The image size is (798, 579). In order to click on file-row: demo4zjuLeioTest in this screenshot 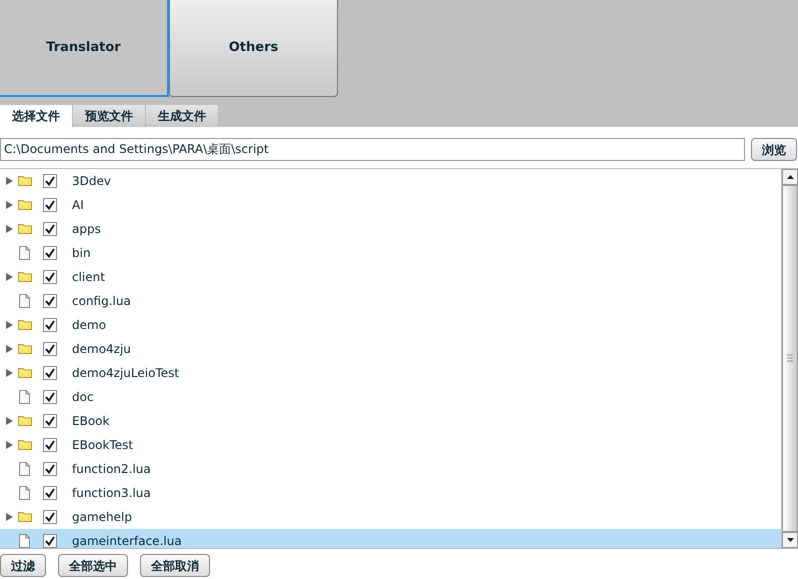, I will do `click(390, 373)`.